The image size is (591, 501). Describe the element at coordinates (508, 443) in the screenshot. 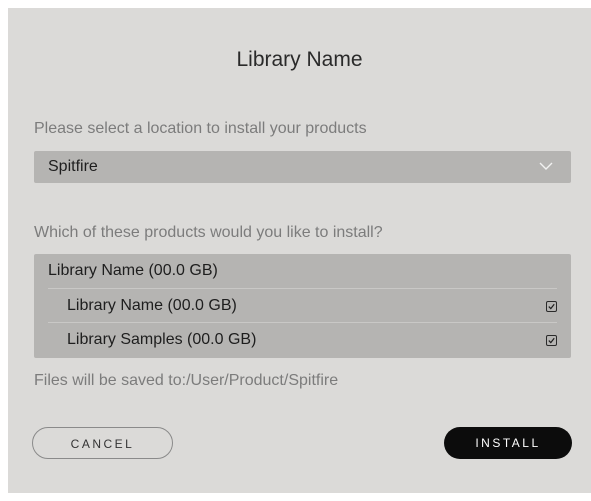

I see `install-button: INSTALL` at that location.